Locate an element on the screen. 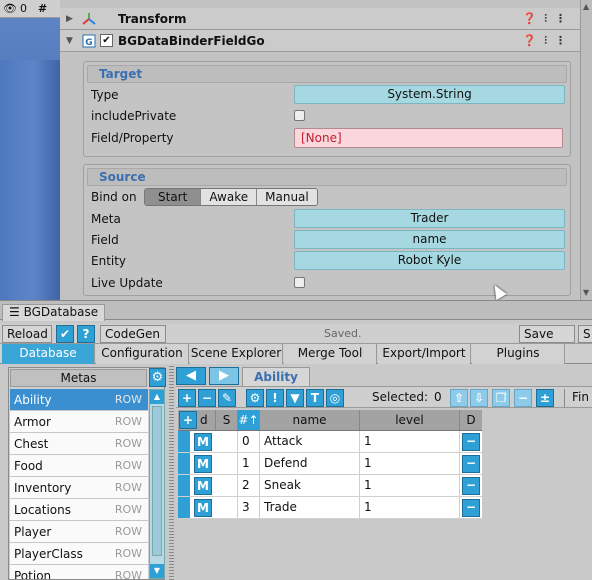  save-all-button: Save All is located at coordinates (547, 341).